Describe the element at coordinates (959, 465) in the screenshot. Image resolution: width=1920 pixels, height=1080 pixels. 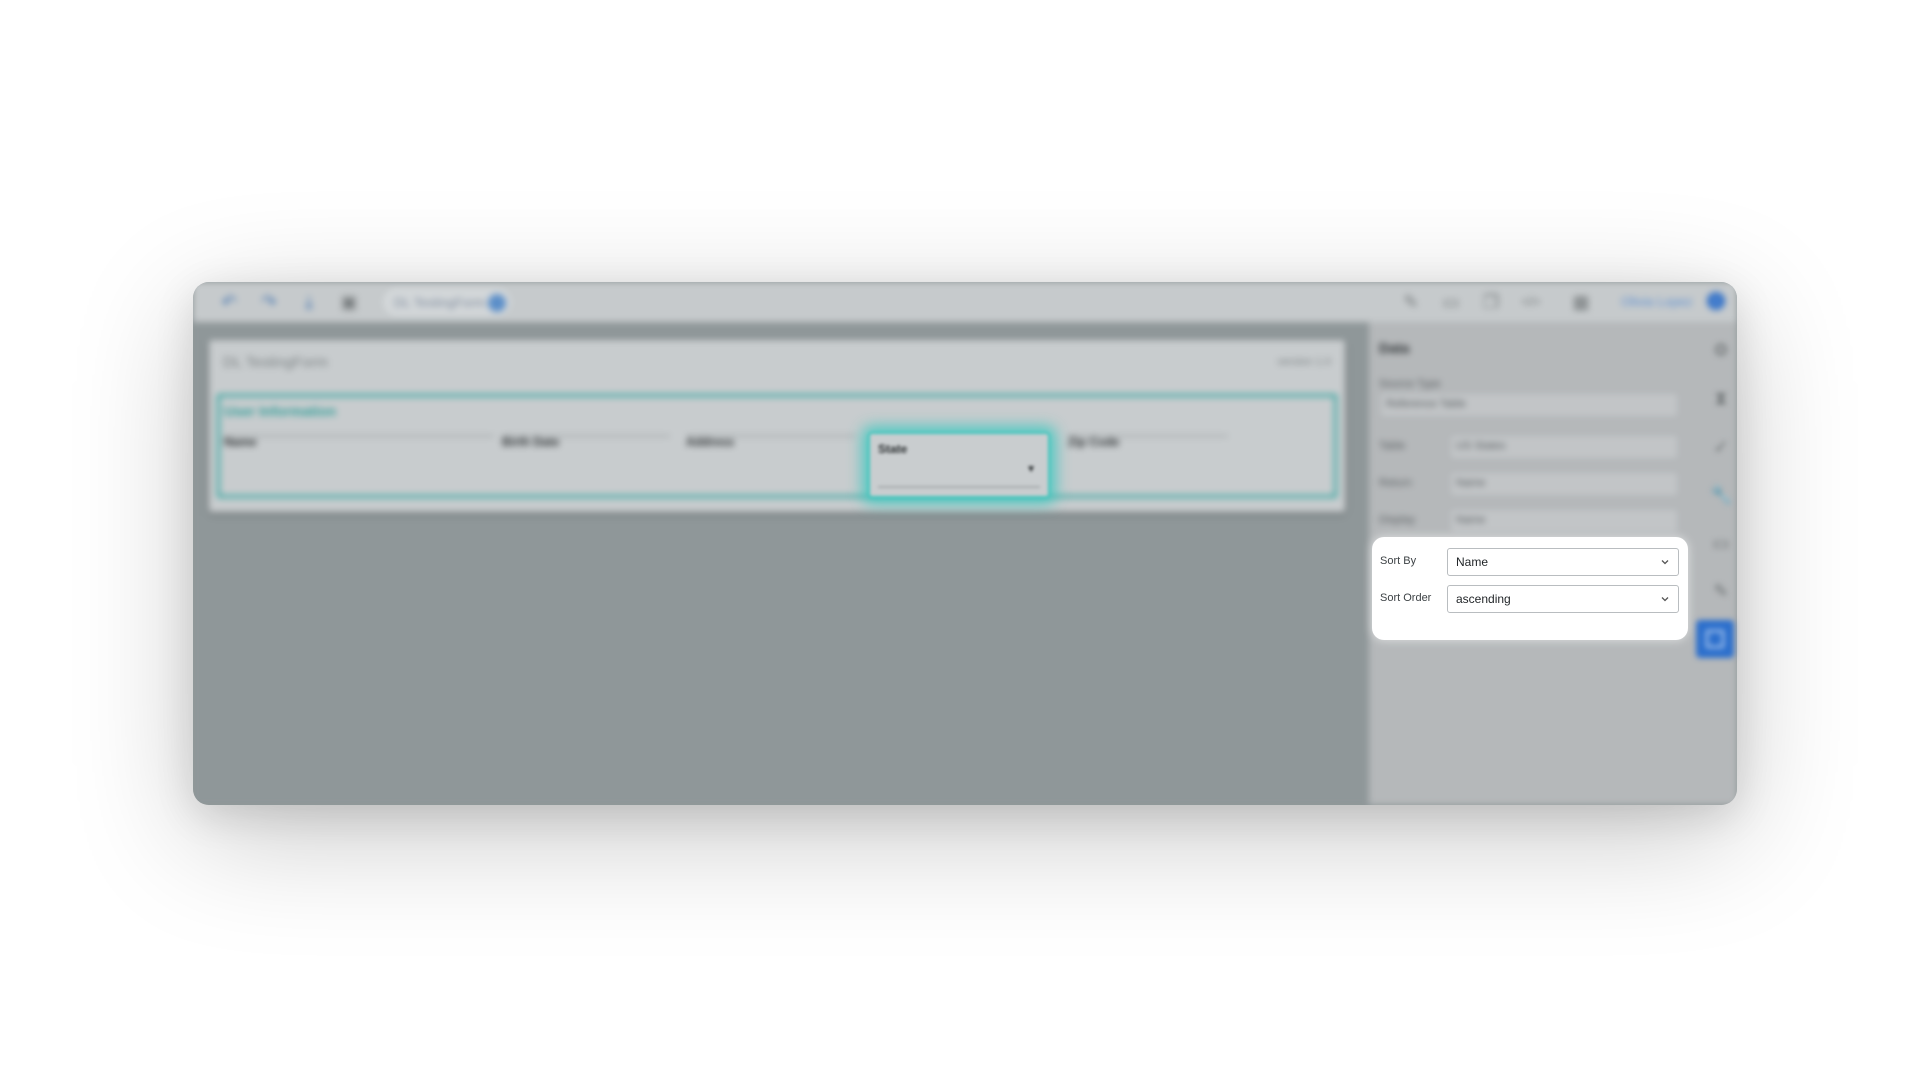
I see `field-state-highlighted: State ▼` at that location.